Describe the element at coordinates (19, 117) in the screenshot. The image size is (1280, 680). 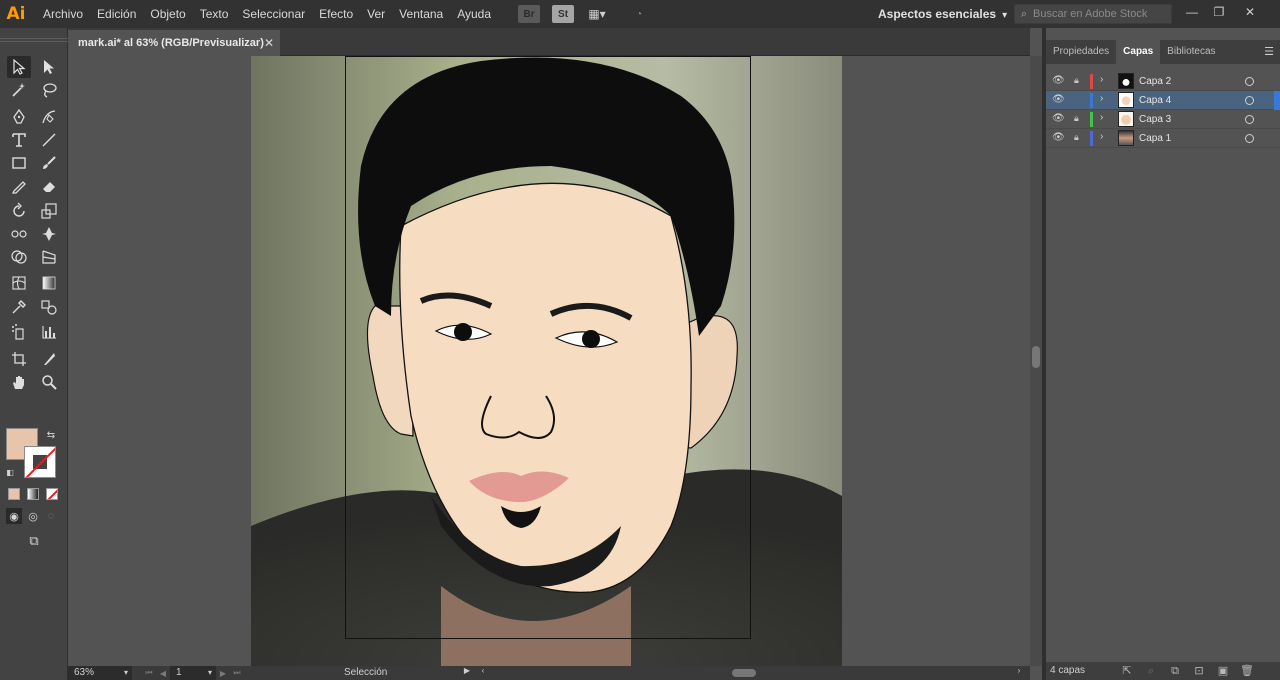
I see `pen-tool-icon` at that location.